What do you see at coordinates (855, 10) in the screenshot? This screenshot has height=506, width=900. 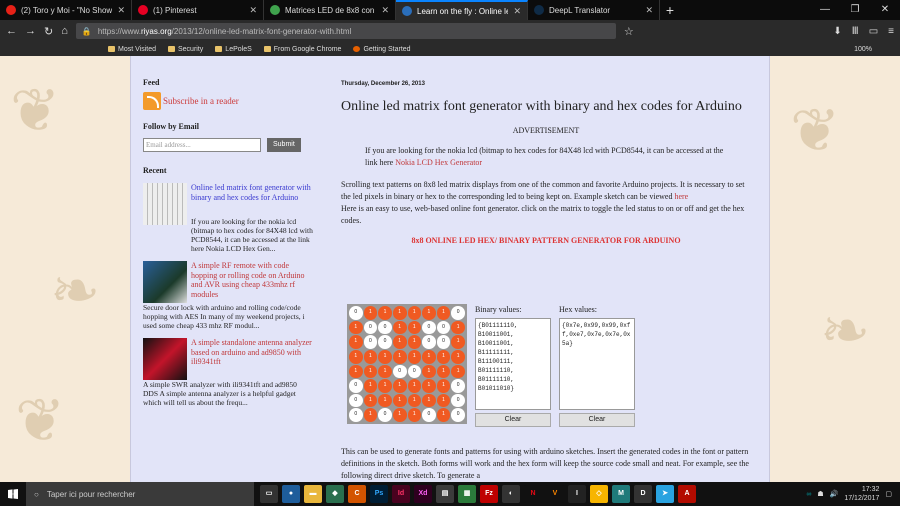 I see `maximize-button: ❐` at bounding box center [855, 10].